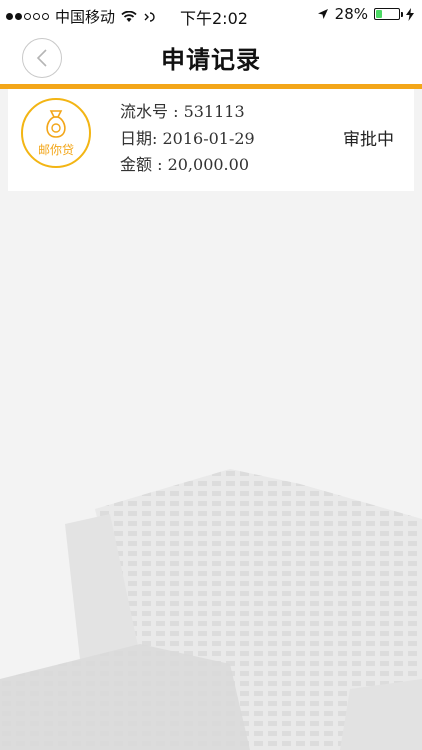 Image resolution: width=422 pixels, height=750 pixels. I want to click on battery-fill, so click(379, 14).